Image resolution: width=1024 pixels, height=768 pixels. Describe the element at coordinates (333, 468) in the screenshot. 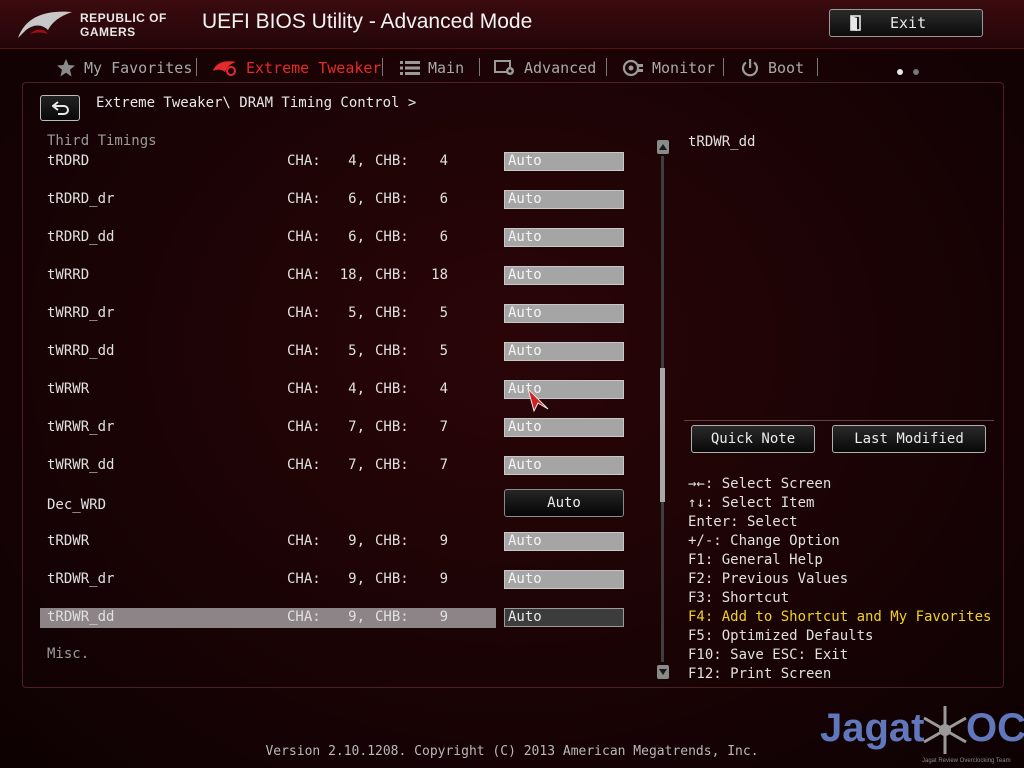

I see `setting-row-twrwr-dd: tWRWR_dd CHA: 7, CHB: 7 Auto` at that location.